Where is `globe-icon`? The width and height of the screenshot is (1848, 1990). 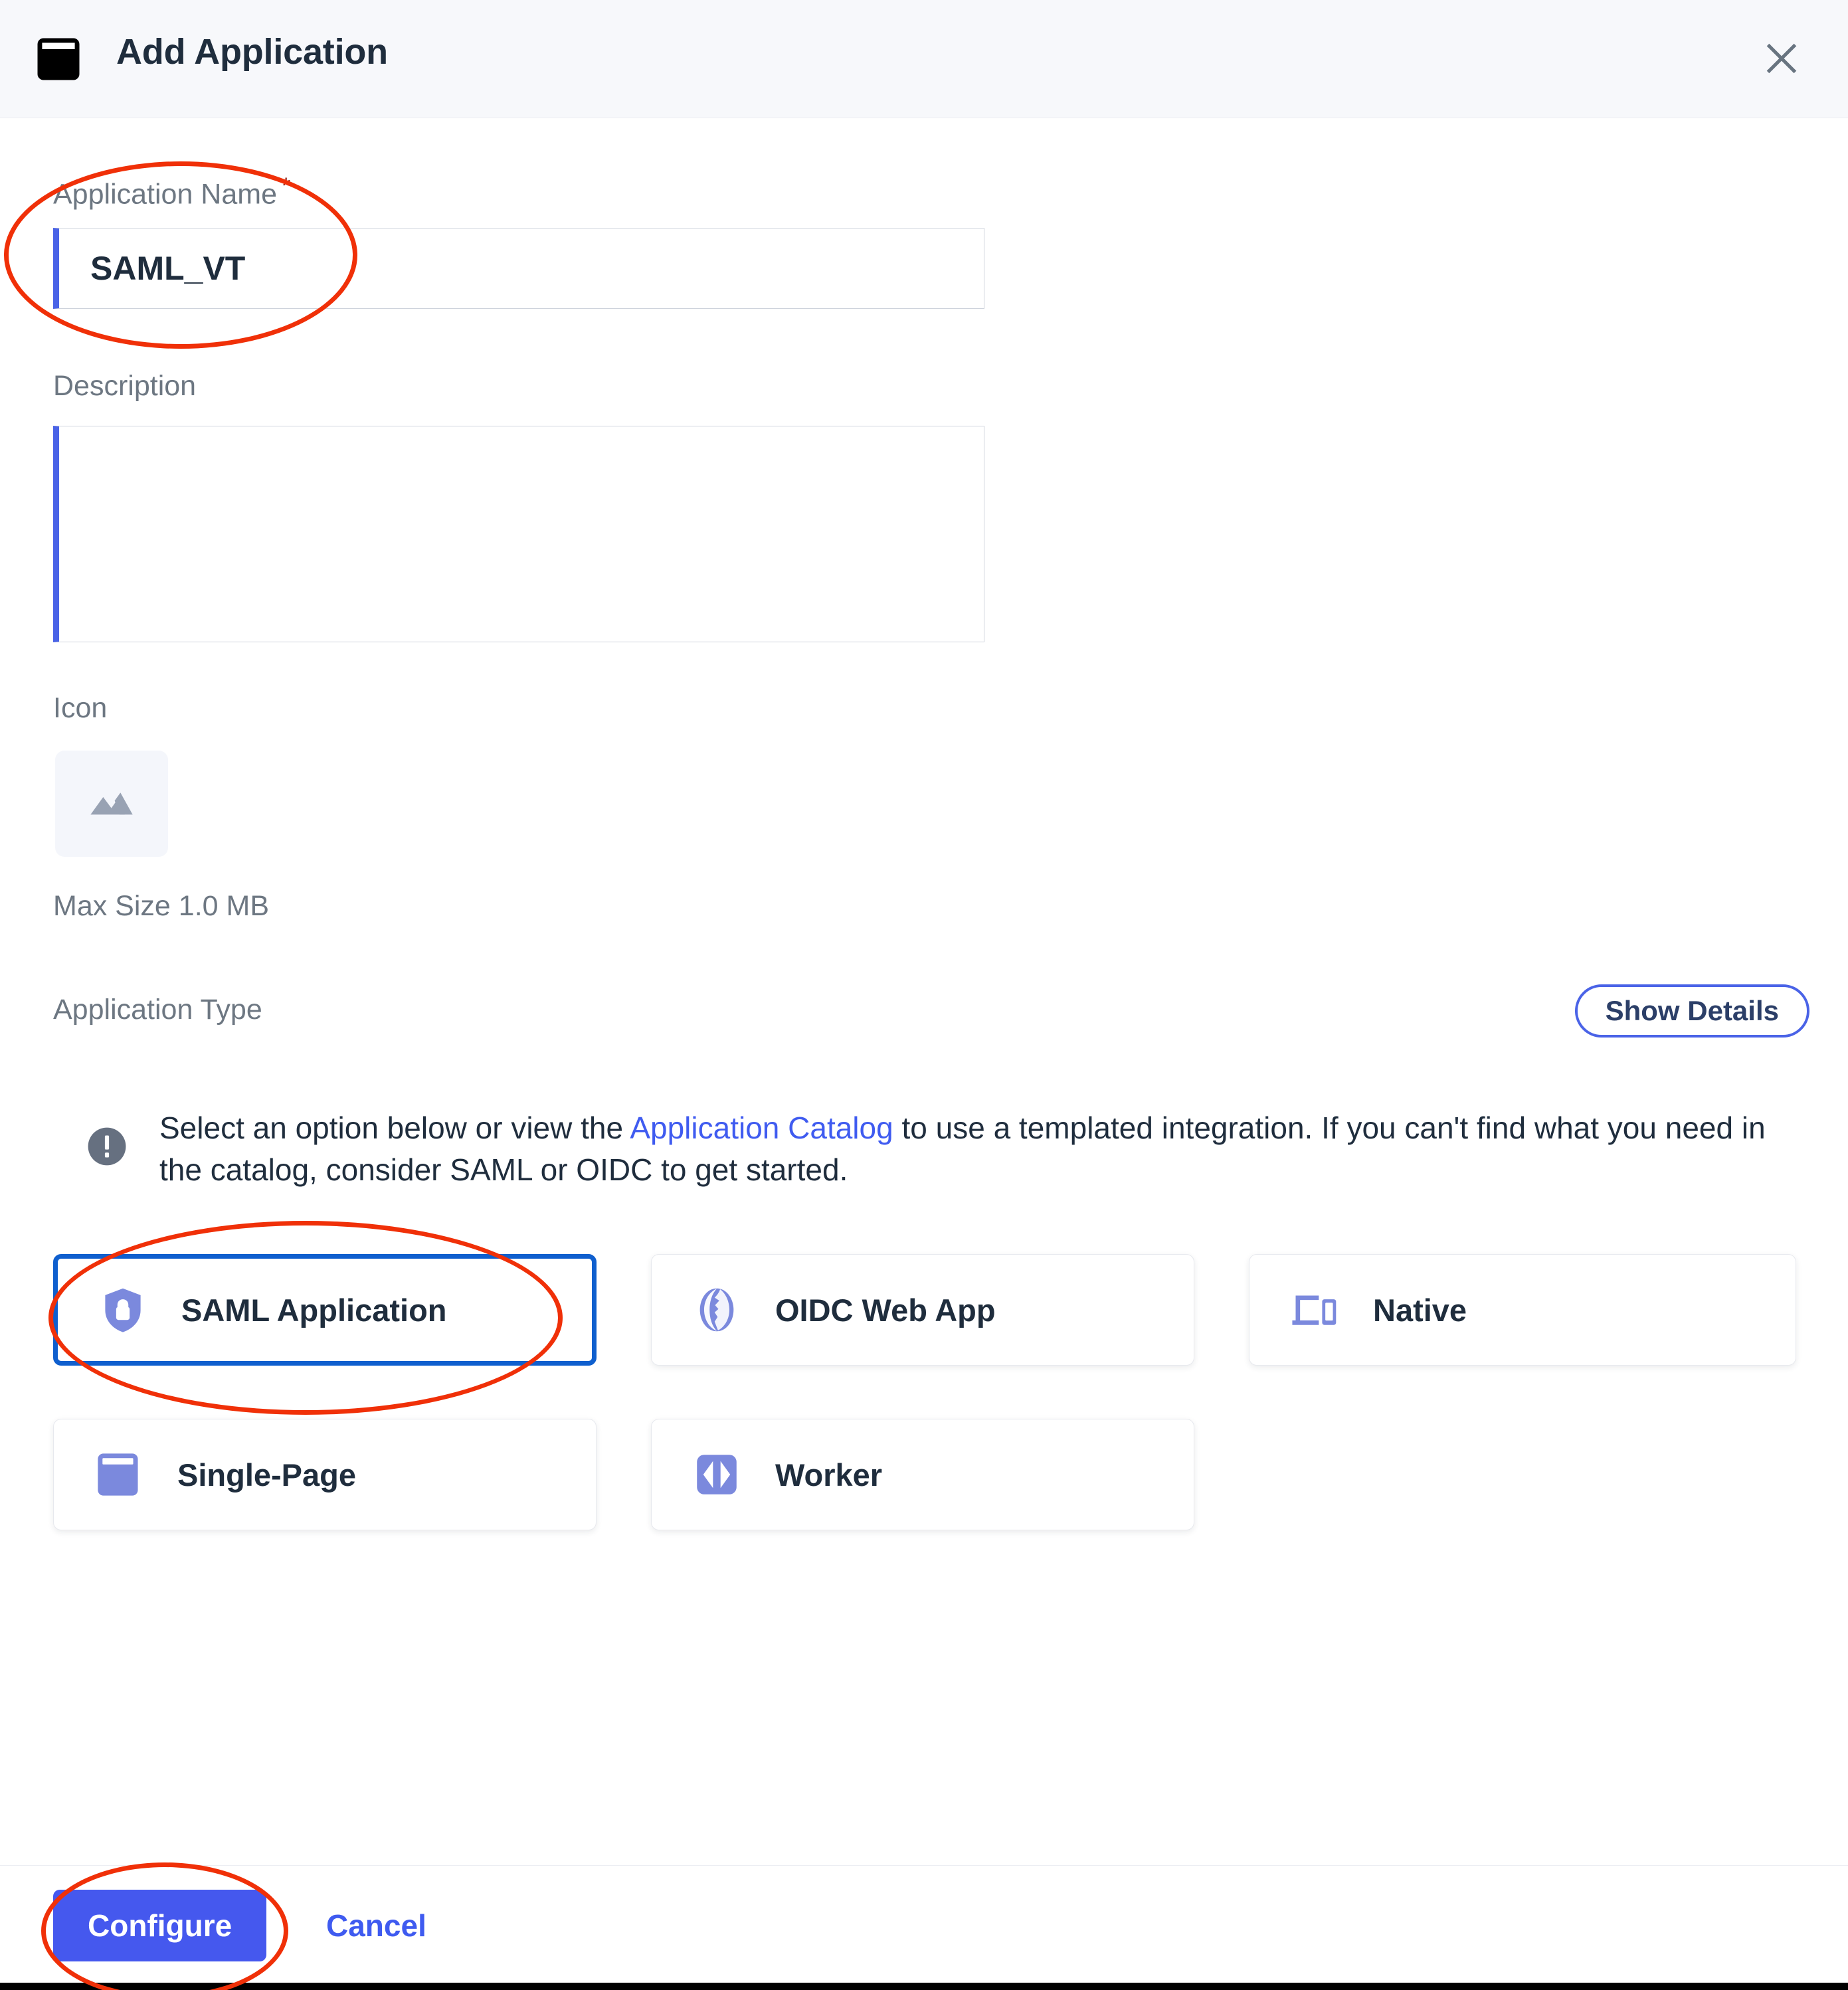 globe-icon is located at coordinates (717, 1310).